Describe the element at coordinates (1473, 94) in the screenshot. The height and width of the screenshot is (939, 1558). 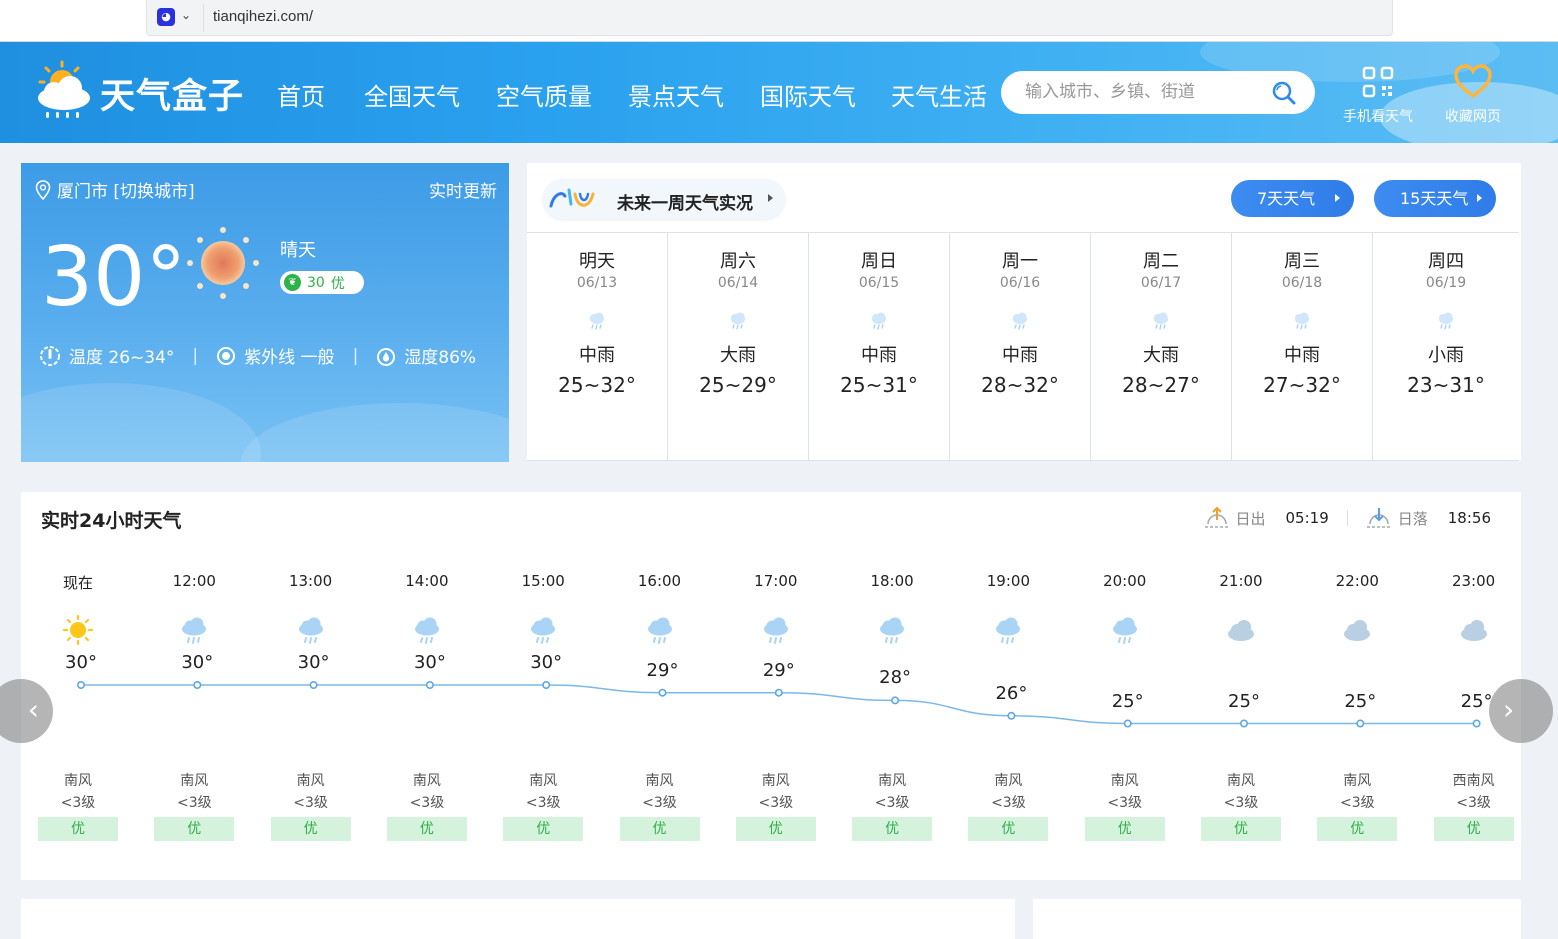
I see `bookmark-button: 收藏网页` at that location.